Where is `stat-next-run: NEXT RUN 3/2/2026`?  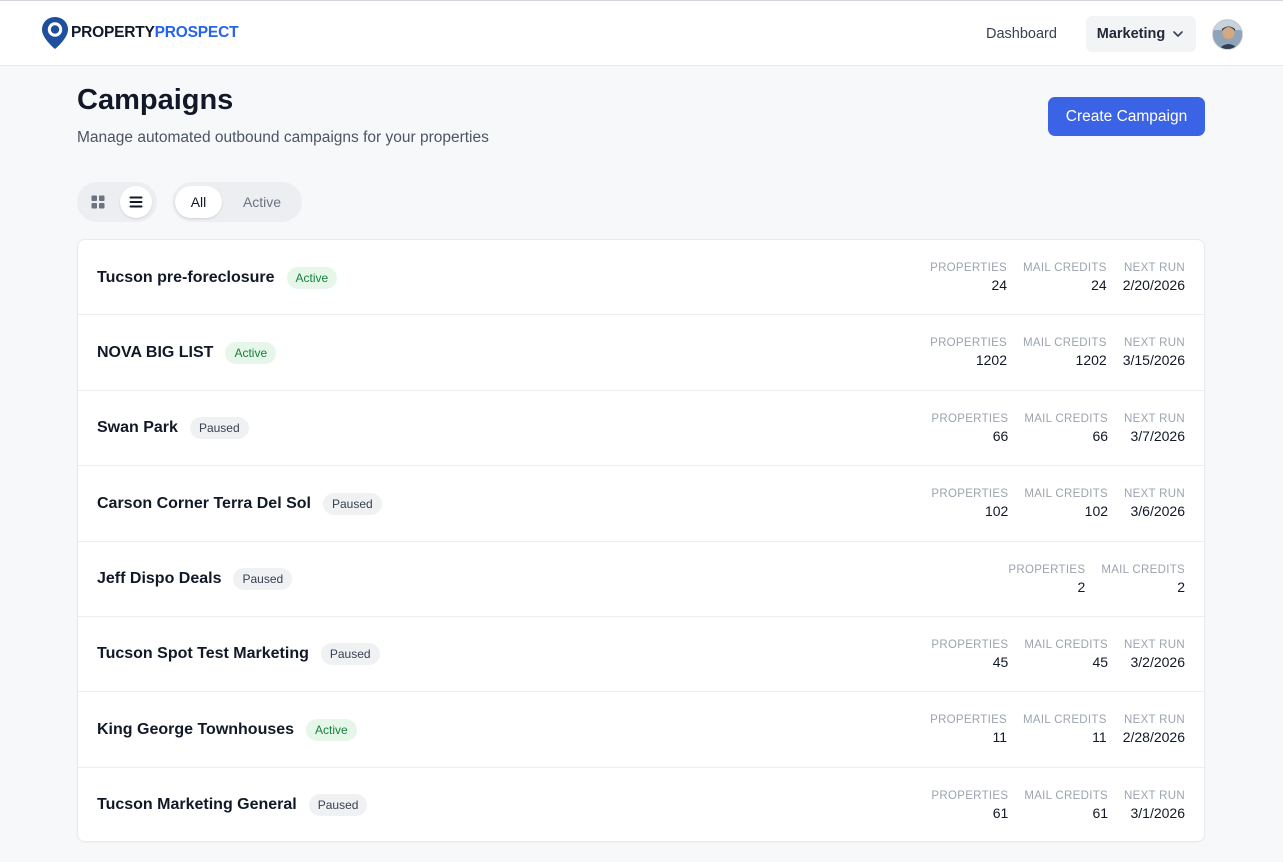 stat-next-run: NEXT RUN 3/2/2026 is located at coordinates (1154, 655).